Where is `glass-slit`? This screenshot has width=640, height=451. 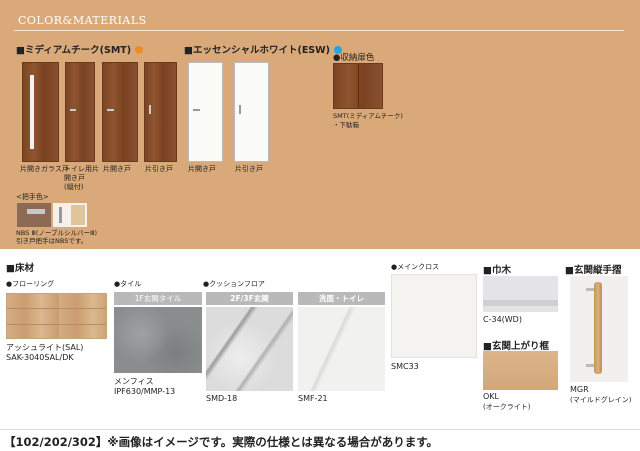 glass-slit is located at coordinates (32, 112).